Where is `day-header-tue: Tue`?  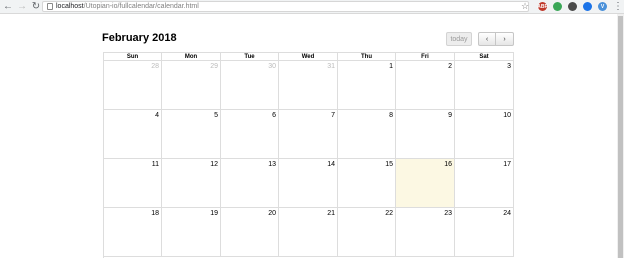 day-header-tue: Tue is located at coordinates (250, 57).